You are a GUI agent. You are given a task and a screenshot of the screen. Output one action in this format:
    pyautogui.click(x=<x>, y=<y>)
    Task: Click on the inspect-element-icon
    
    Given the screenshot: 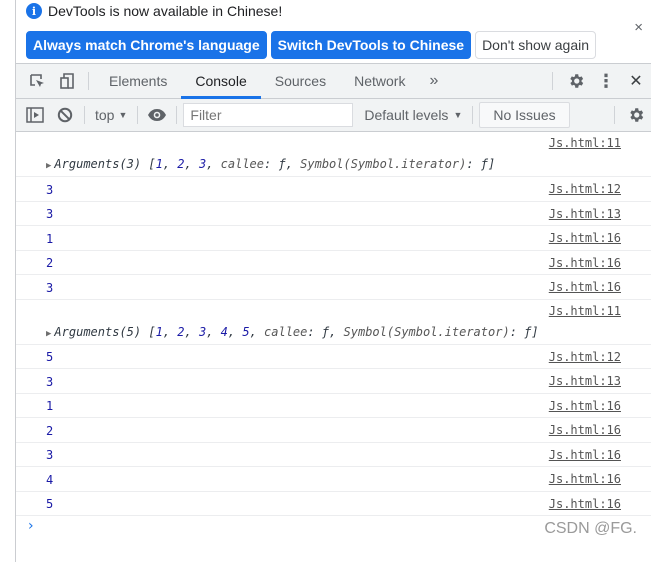 What is the action you would take?
    pyautogui.click(x=37, y=81)
    